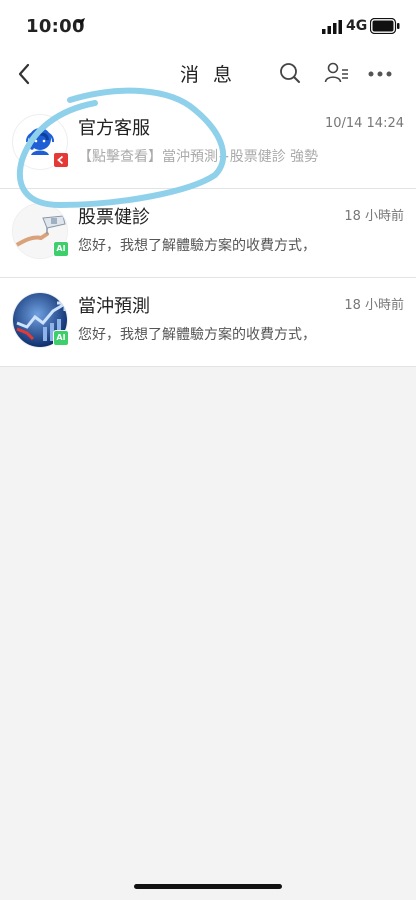 The image size is (416, 900). I want to click on signal-icon, so click(332, 27).